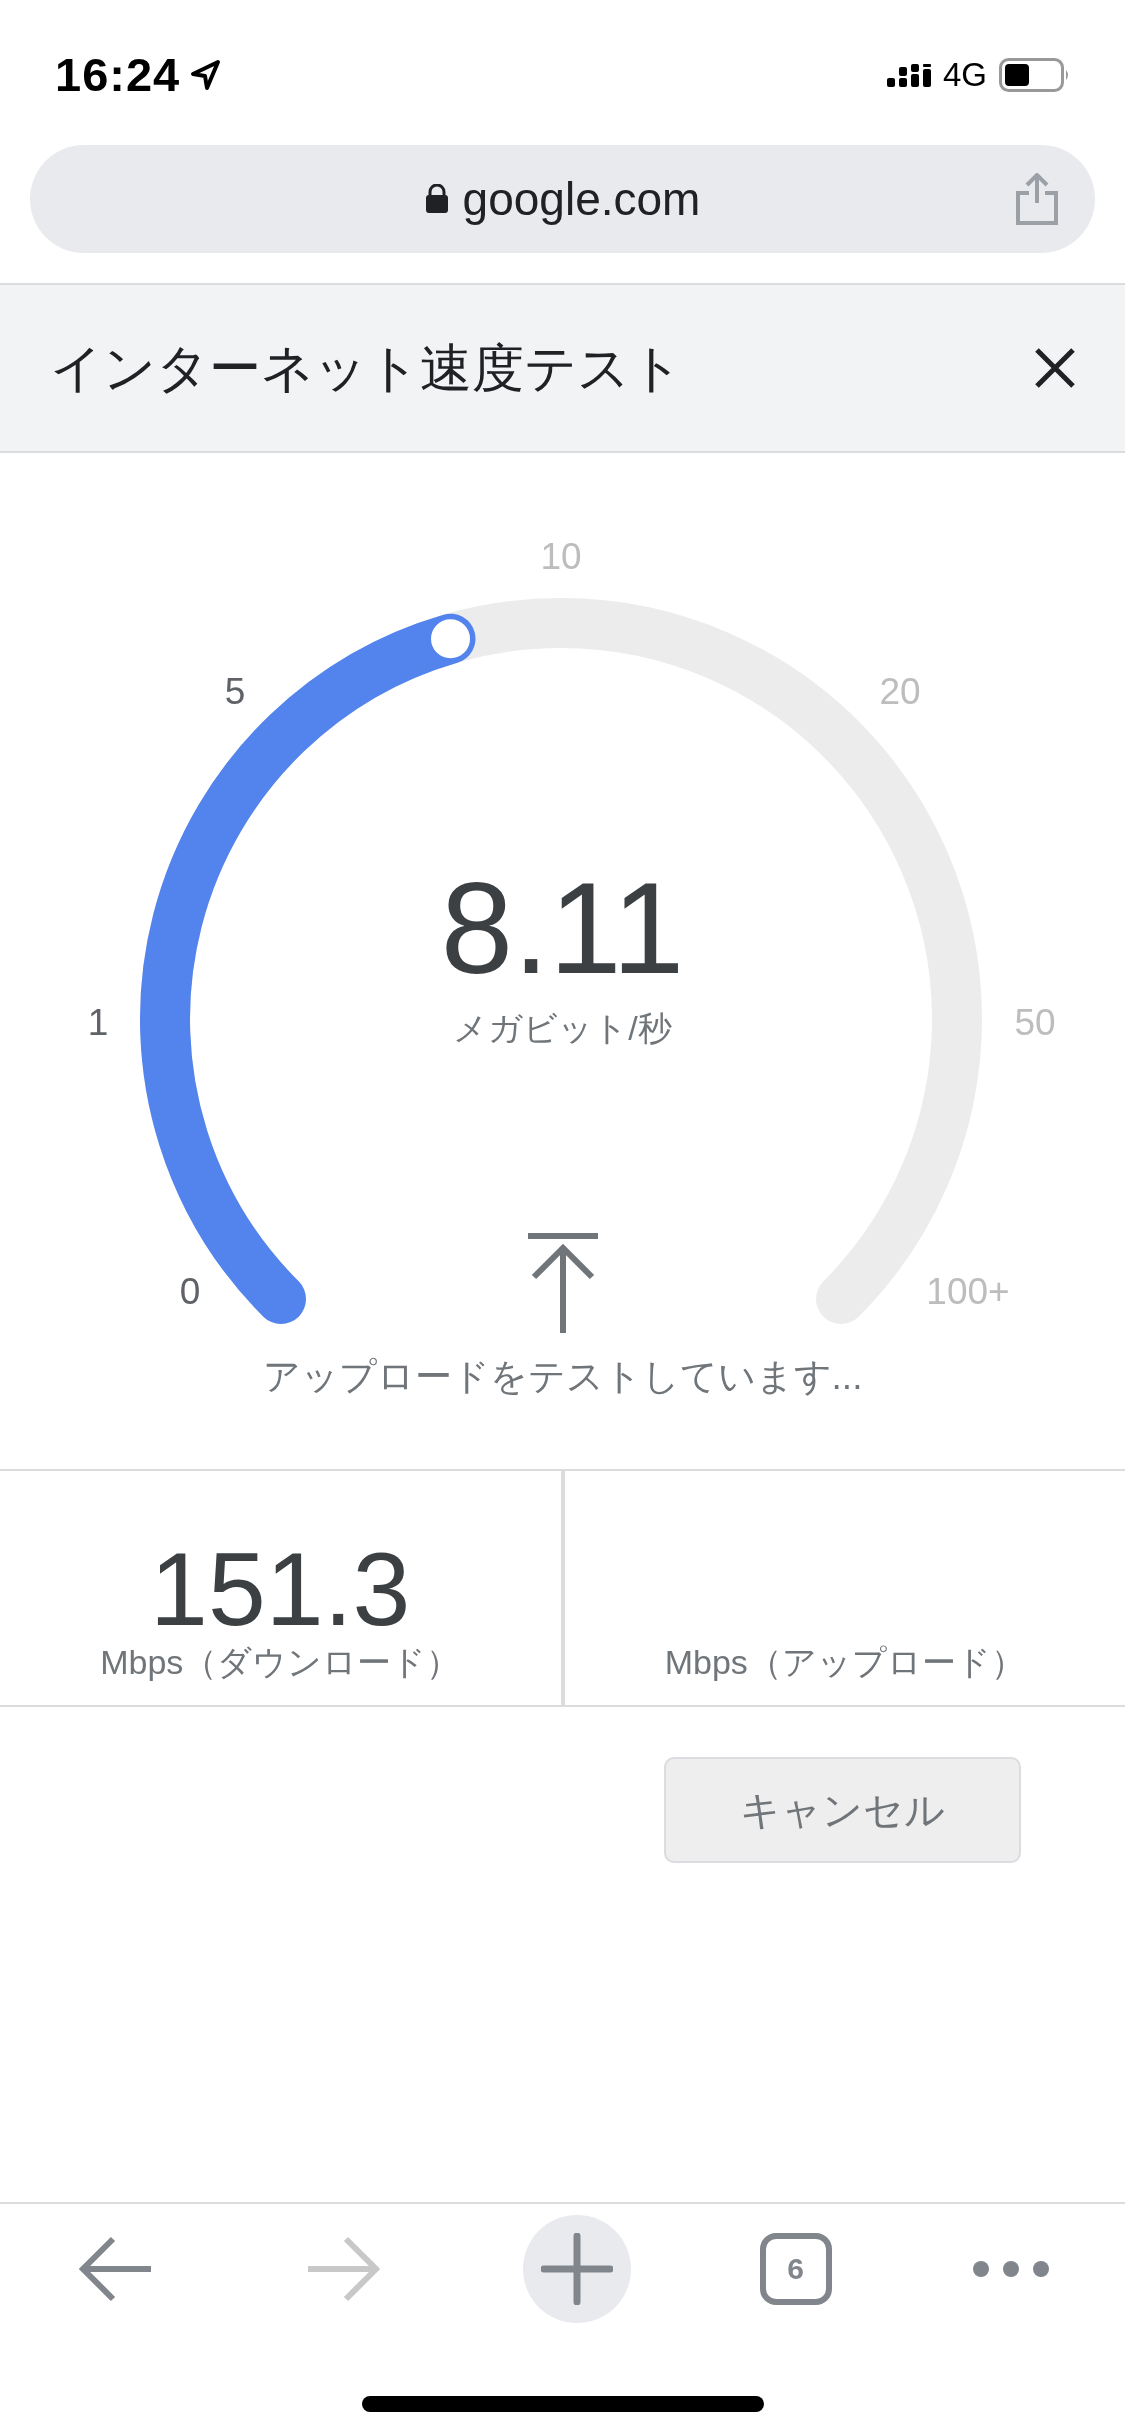 Image resolution: width=1125 pixels, height=2436 pixels. What do you see at coordinates (576, 2269) in the screenshot?
I see `plus-icon` at bounding box center [576, 2269].